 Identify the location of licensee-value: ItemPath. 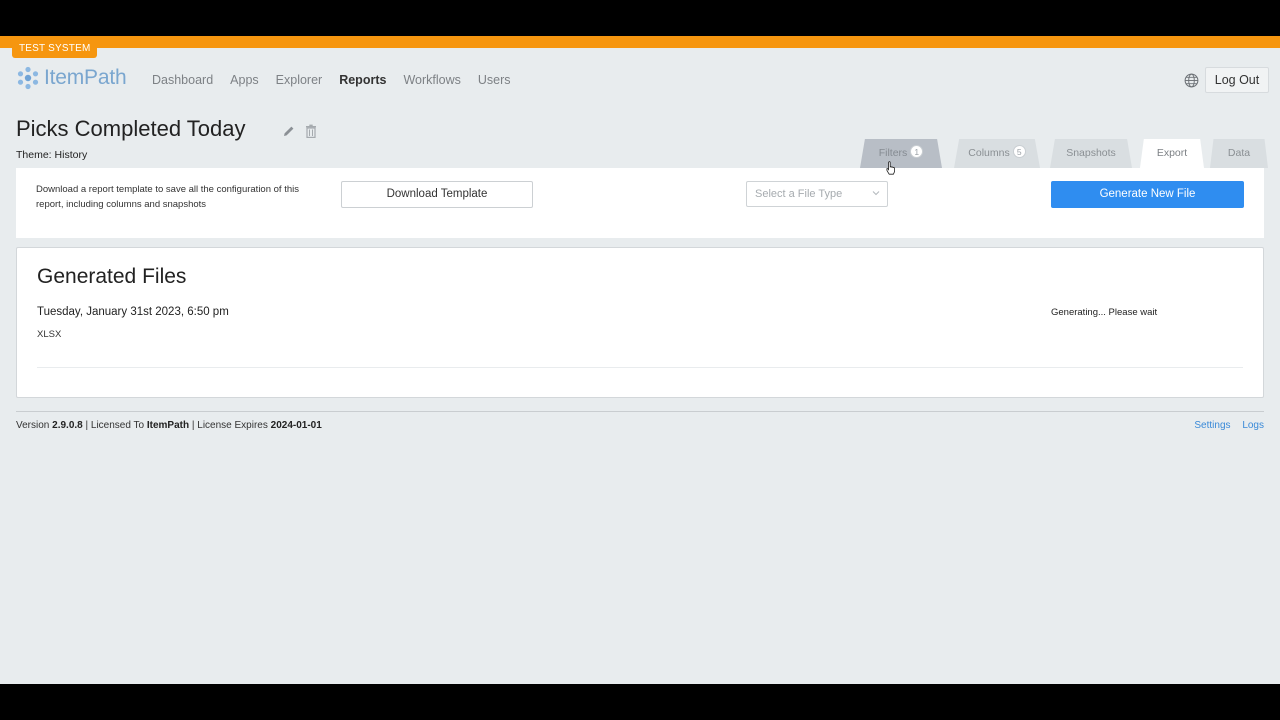
(168, 425).